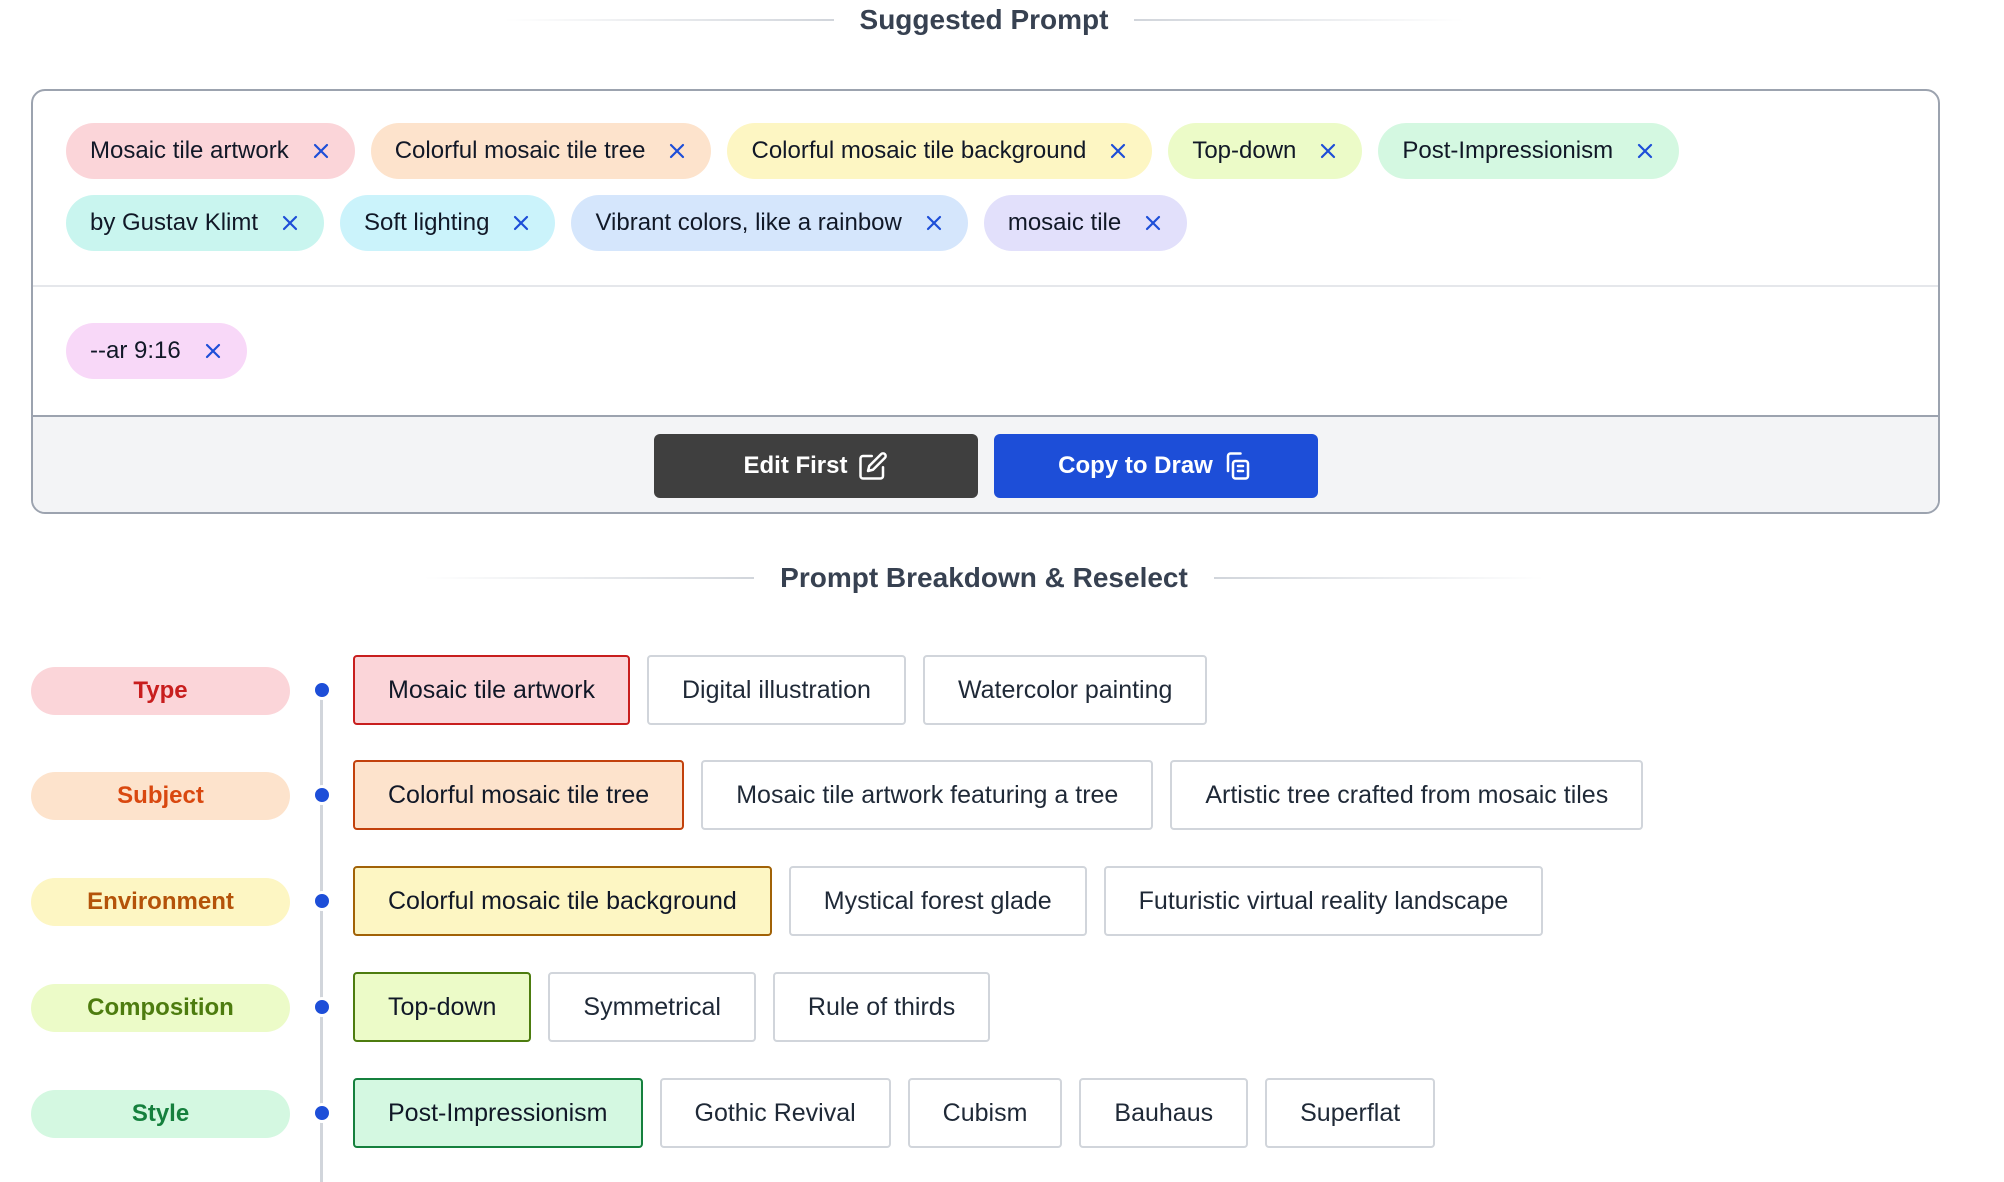  Describe the element at coordinates (160, 691) in the screenshot. I see `category-label: Type` at that location.